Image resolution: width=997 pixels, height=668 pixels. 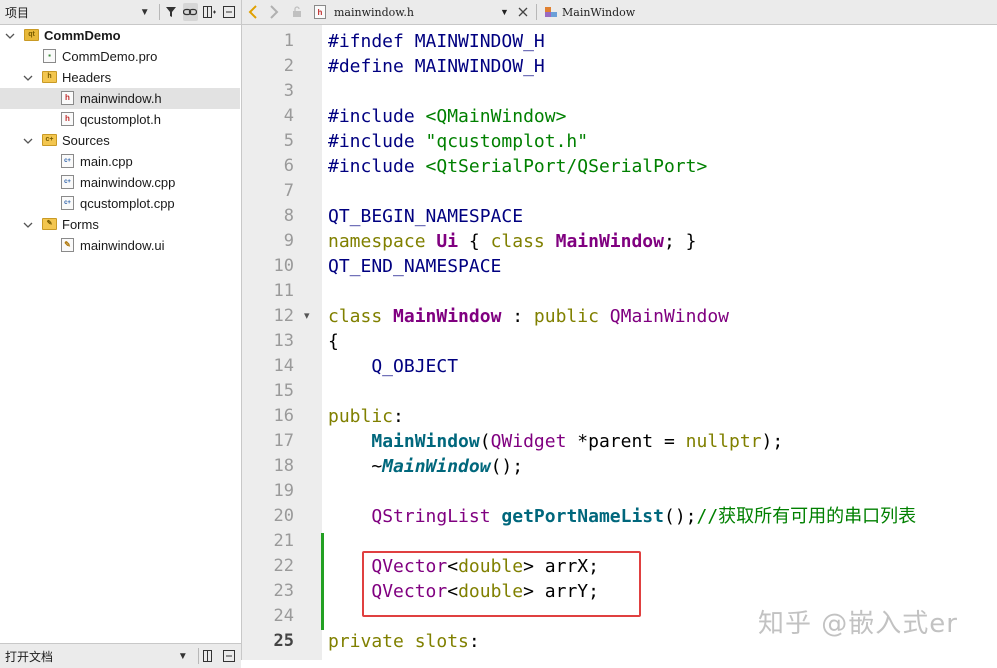 I want to click on code-line: Q_OBJECT, so click(x=659, y=366).